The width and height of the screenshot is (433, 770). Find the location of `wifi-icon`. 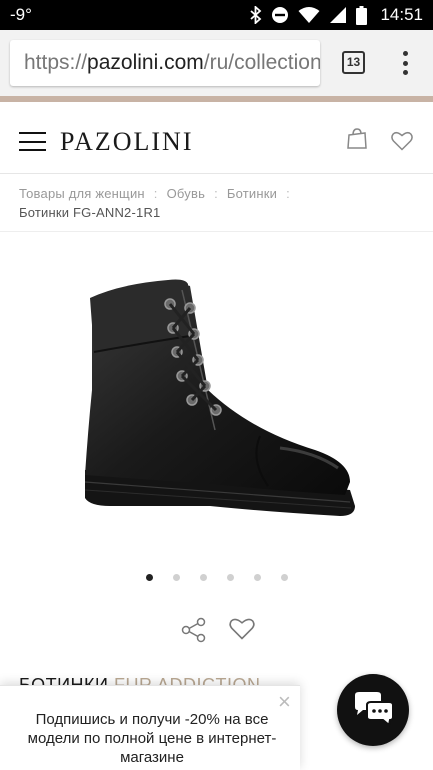

wifi-icon is located at coordinates (309, 15).